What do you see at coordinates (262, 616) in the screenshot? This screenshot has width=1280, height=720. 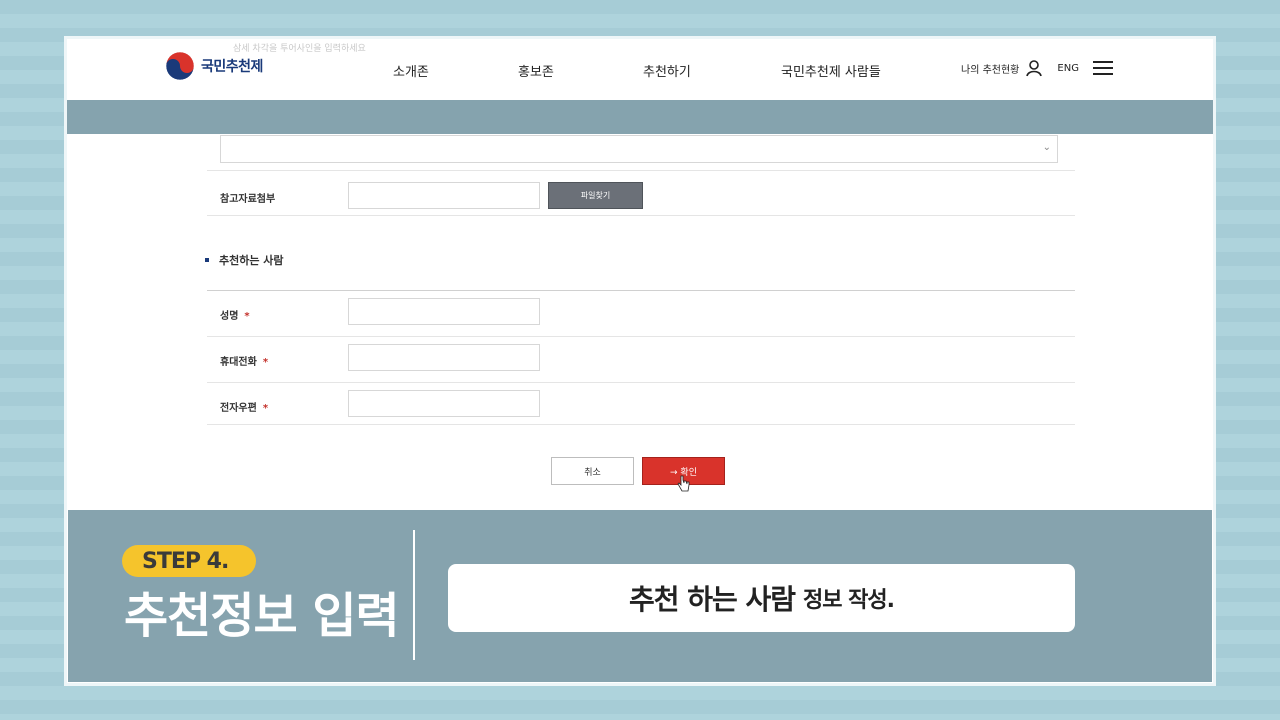 I see `caption-title: 추천정보 입력` at bounding box center [262, 616].